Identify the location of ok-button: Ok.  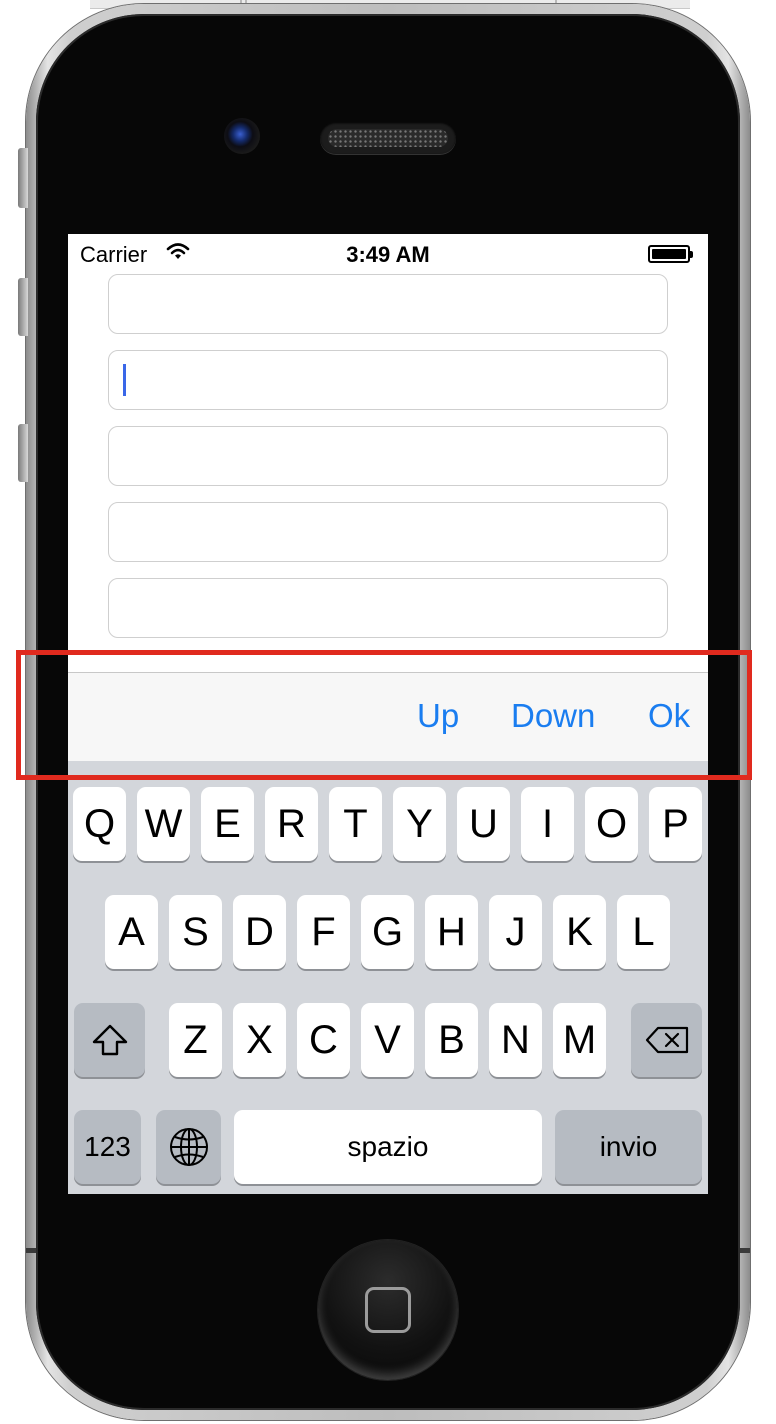
(669, 716).